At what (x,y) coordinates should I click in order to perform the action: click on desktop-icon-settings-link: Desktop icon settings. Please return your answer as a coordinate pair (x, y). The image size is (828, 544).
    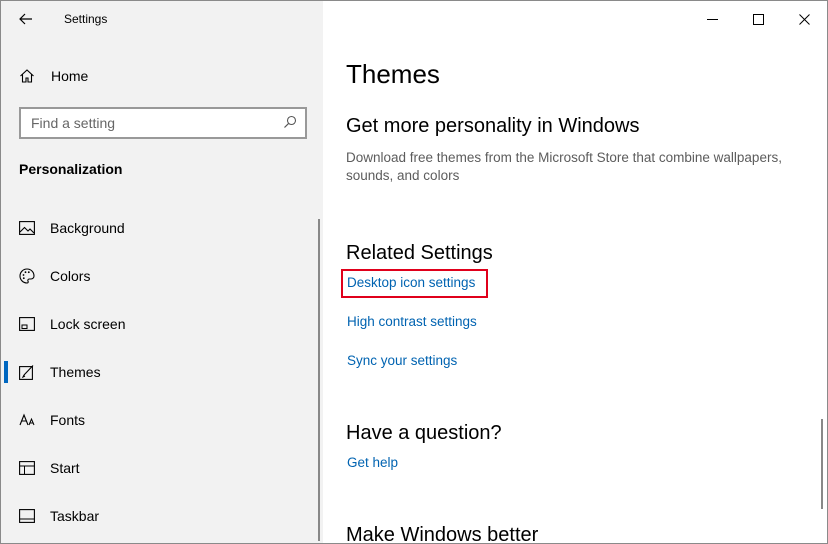
    Looking at the image, I should click on (411, 282).